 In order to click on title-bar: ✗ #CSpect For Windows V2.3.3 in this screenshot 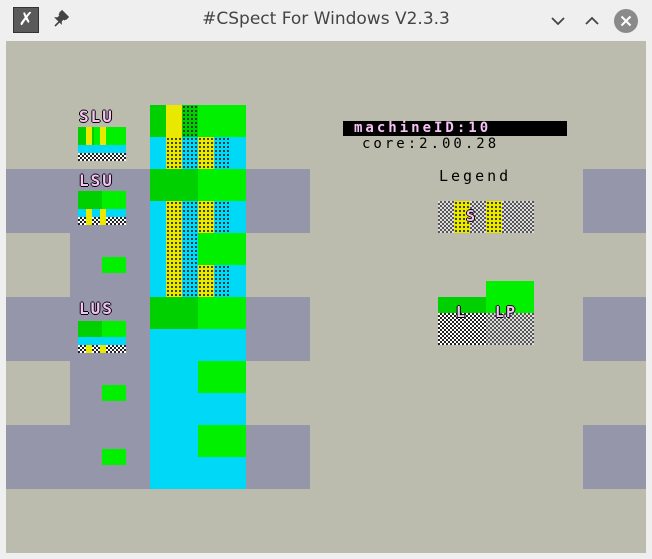, I will do `click(326, 20)`.